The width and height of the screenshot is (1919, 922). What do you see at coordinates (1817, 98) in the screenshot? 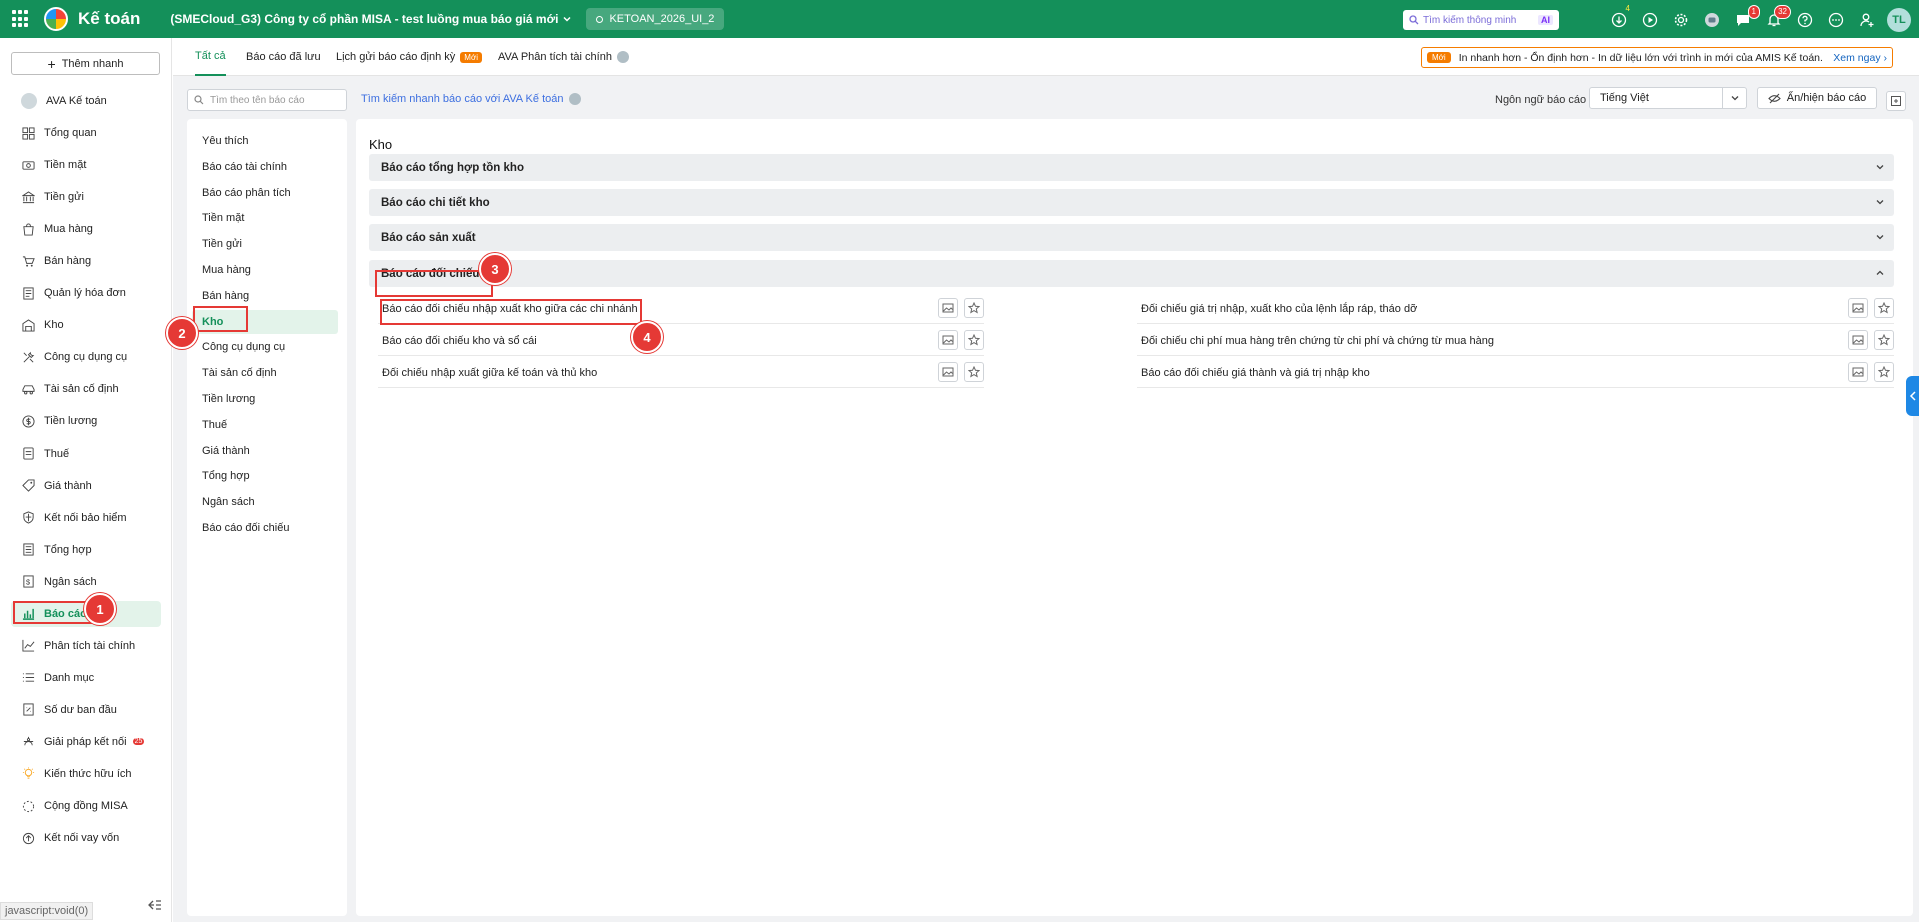
I see `toggle-reports-button: Ẩn/hiện báo cáo` at bounding box center [1817, 98].